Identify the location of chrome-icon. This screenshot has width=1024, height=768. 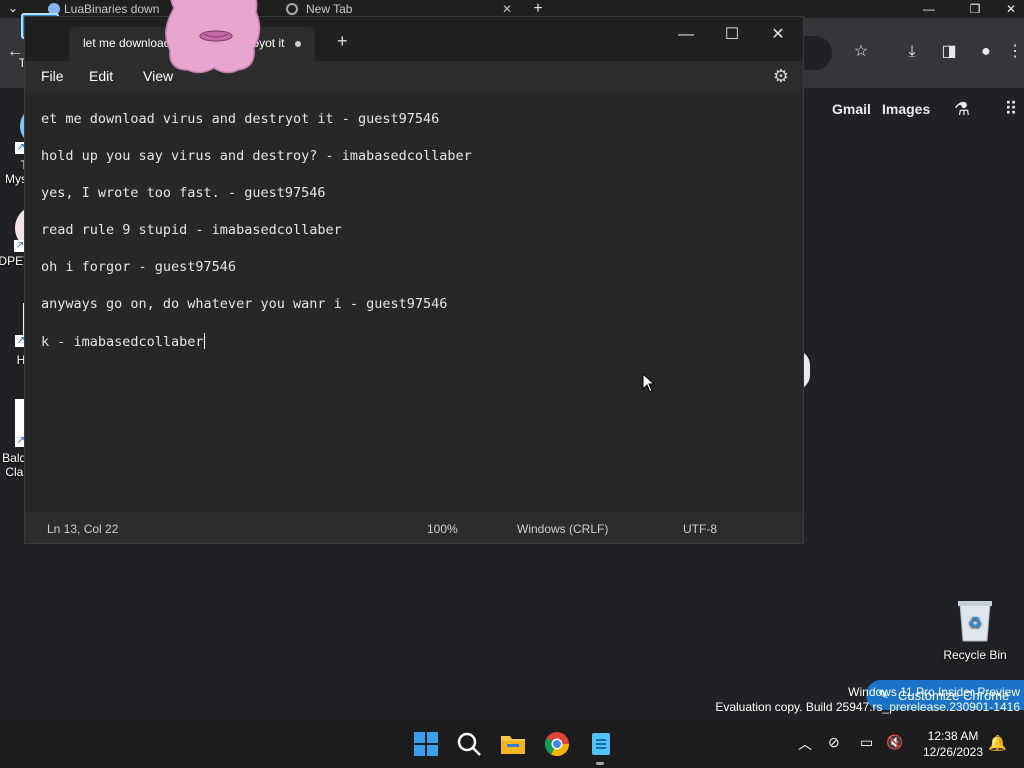
(557, 744).